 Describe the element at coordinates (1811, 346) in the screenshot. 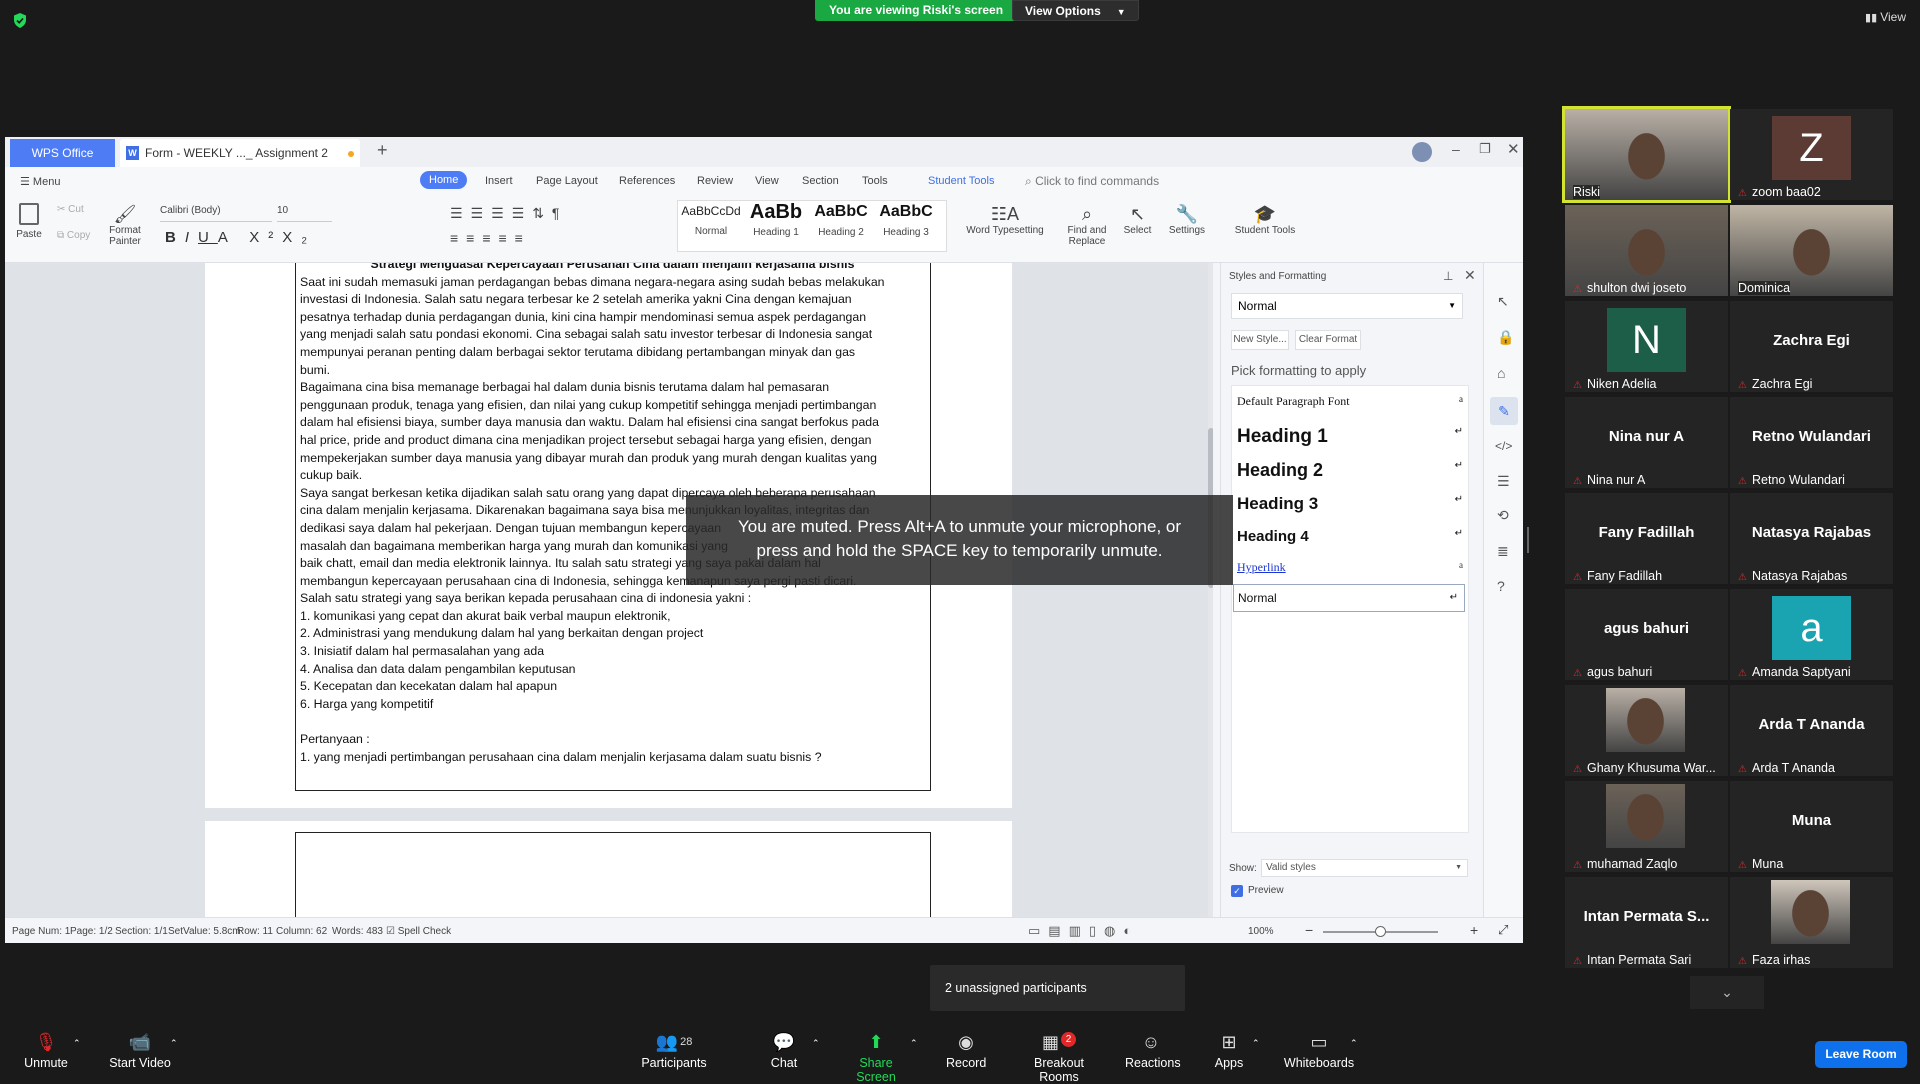

I see `participant-tile: Zachra Egi ⚠ Zachra Egi` at that location.